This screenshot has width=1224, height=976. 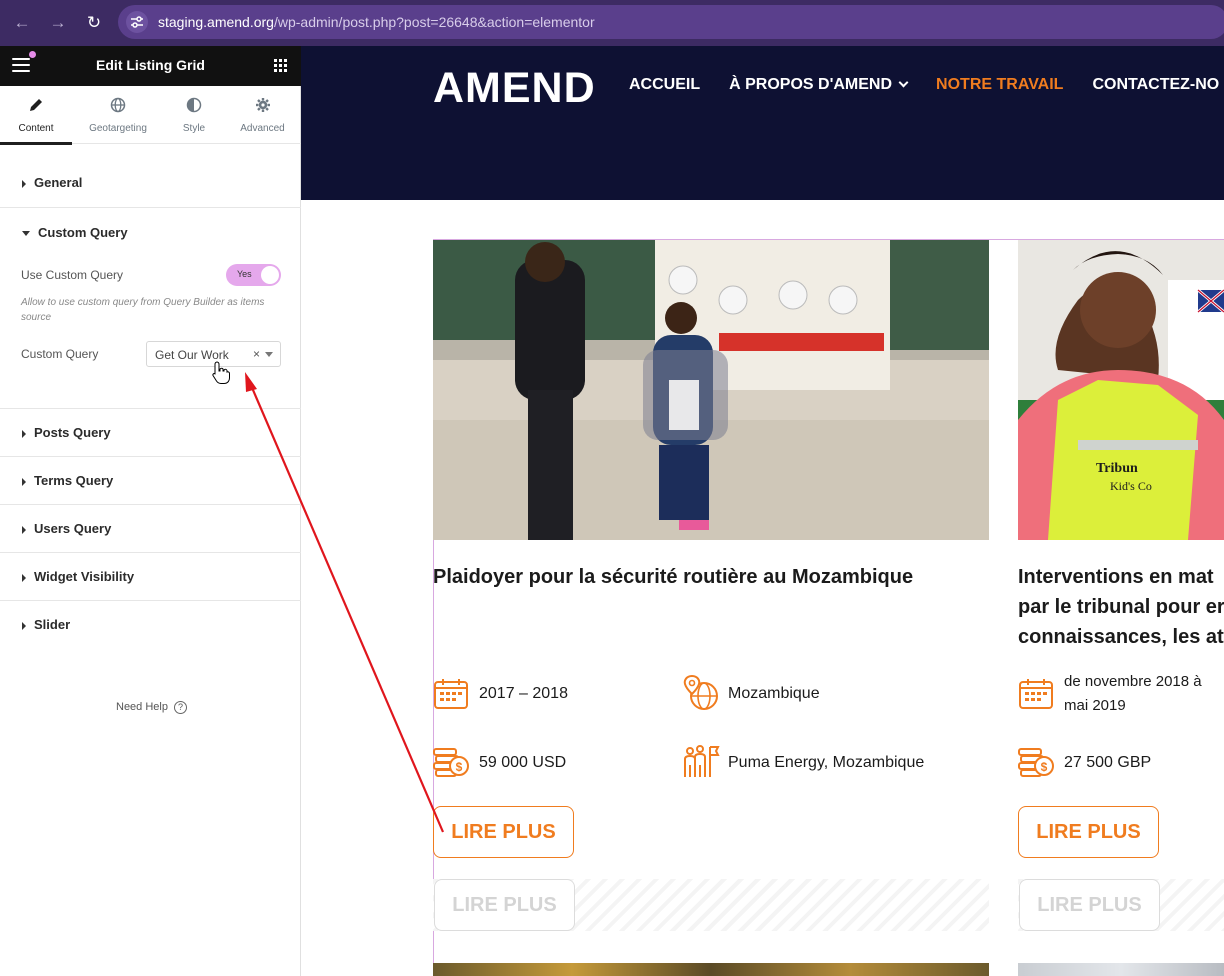 I want to click on nav-item-a-propos: À PROPOS D'AMEND, so click(x=819, y=84).